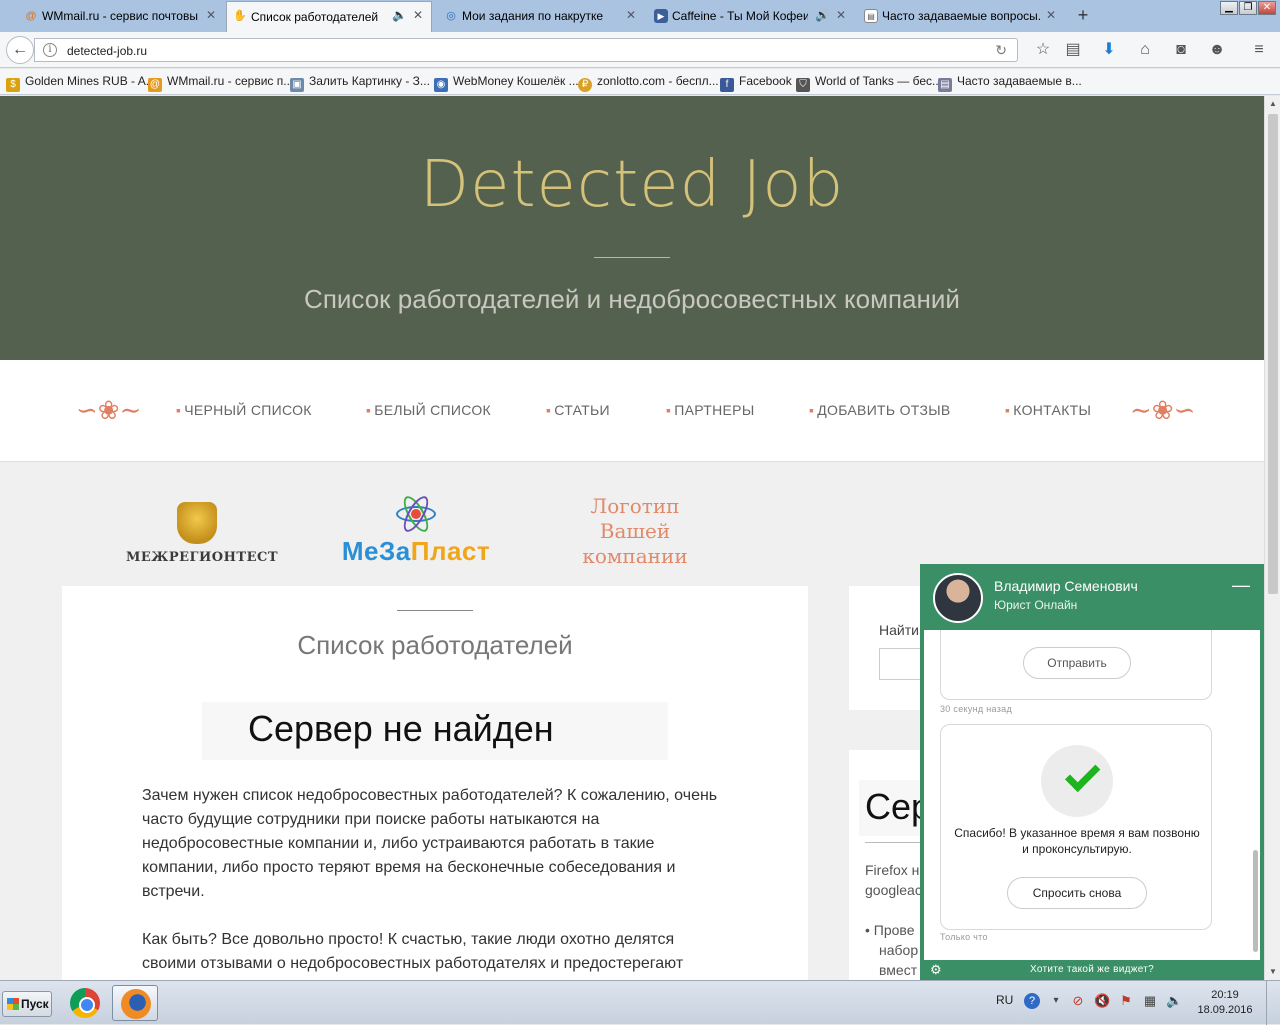 The image size is (1280, 1025). I want to click on menu-item-contacts: ▪ КОНТАКТЫ, so click(1048, 410).